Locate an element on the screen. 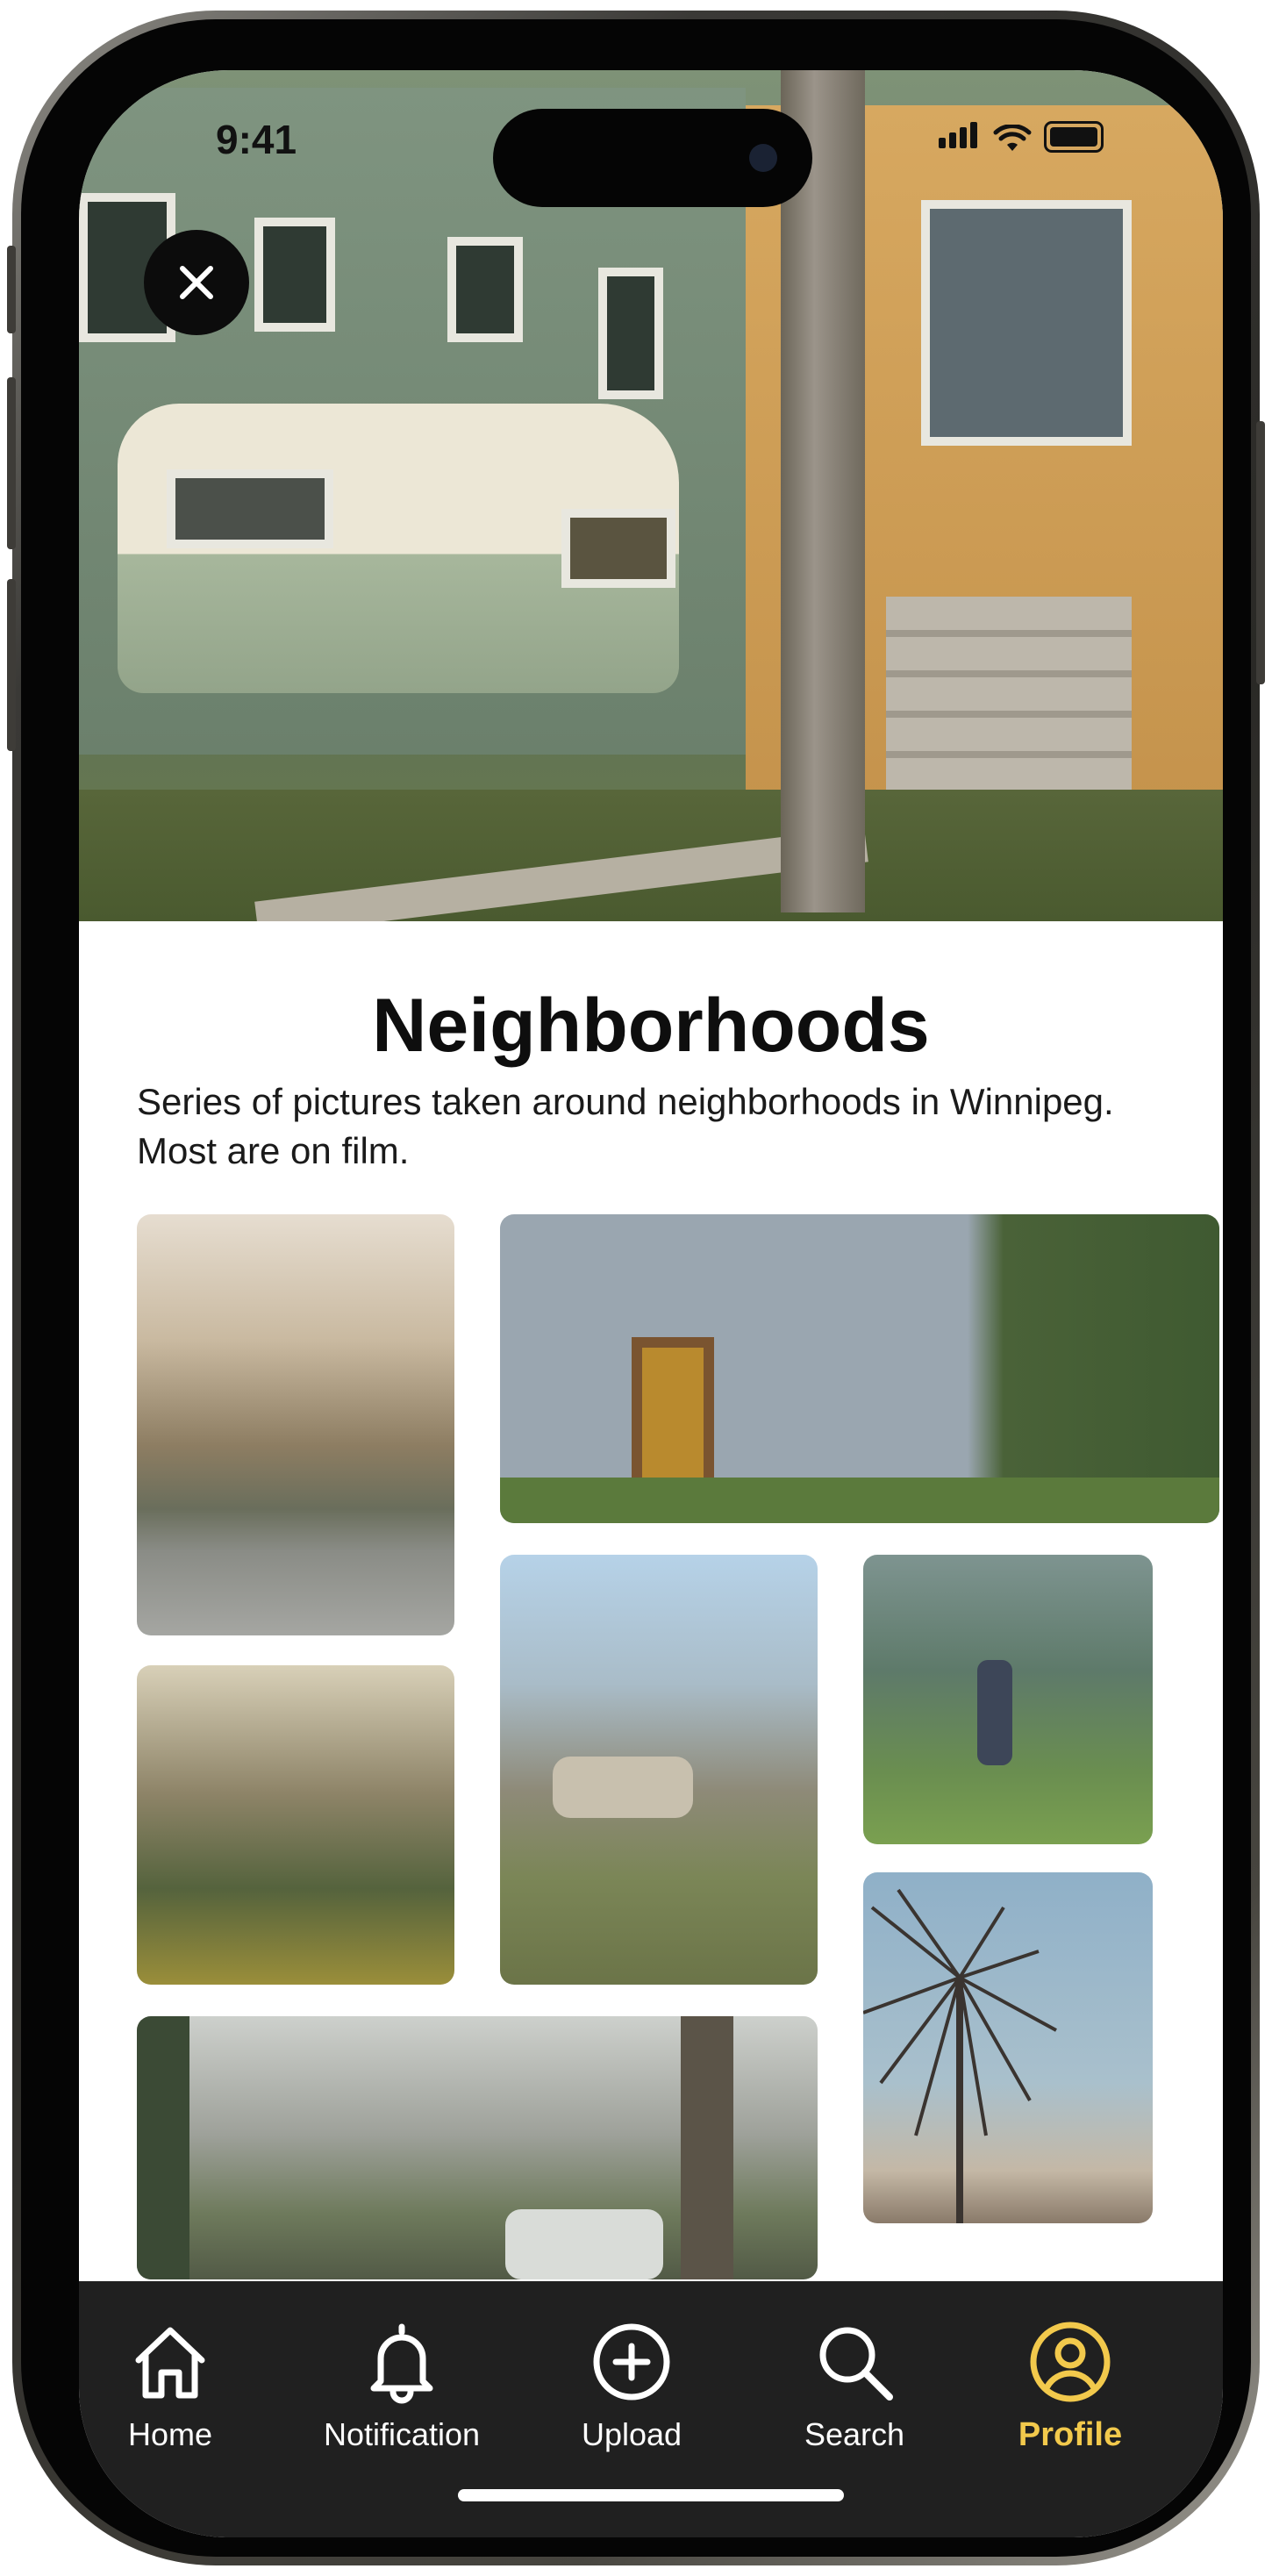 The width and height of the screenshot is (1272, 2576). close-button is located at coordinates (196, 282).